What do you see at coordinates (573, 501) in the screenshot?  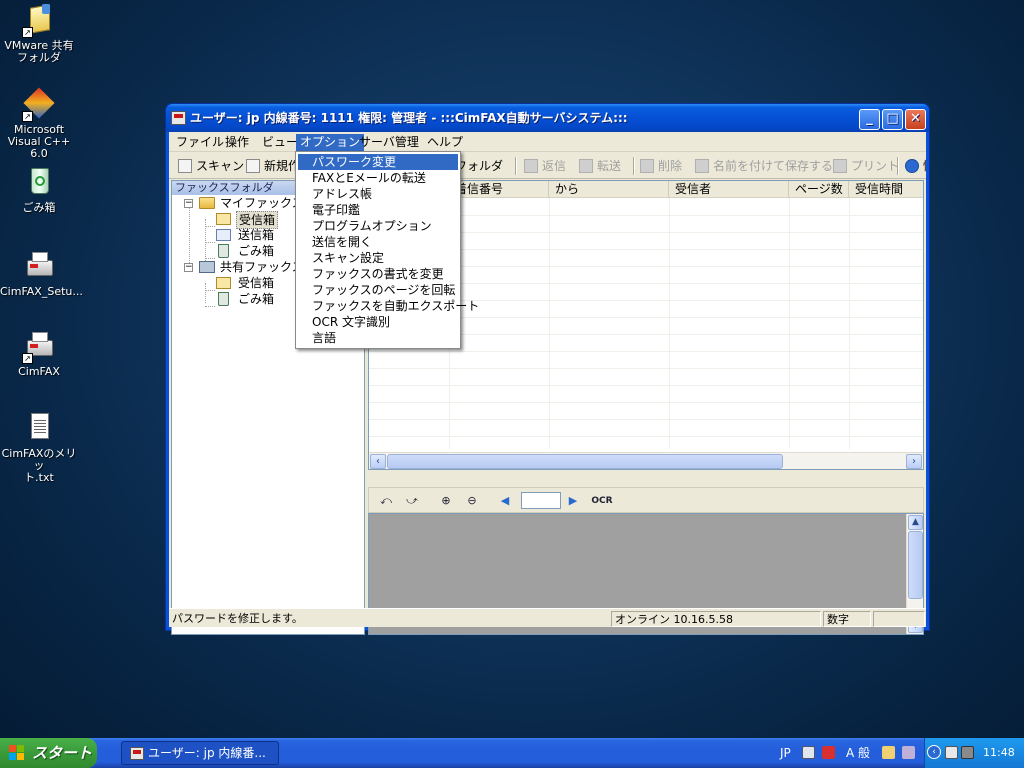 I see `next-page-icon: ▶` at bounding box center [573, 501].